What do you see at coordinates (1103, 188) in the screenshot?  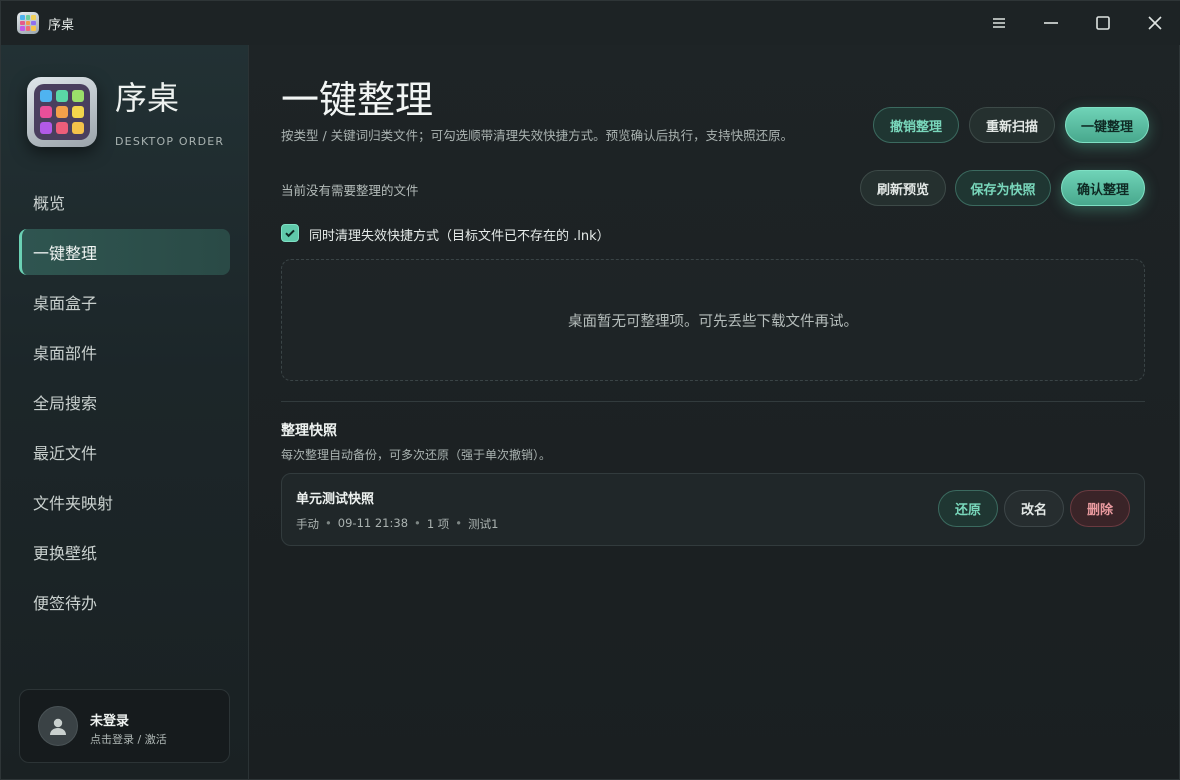 I see `confirm-organize-button: 确认整理` at bounding box center [1103, 188].